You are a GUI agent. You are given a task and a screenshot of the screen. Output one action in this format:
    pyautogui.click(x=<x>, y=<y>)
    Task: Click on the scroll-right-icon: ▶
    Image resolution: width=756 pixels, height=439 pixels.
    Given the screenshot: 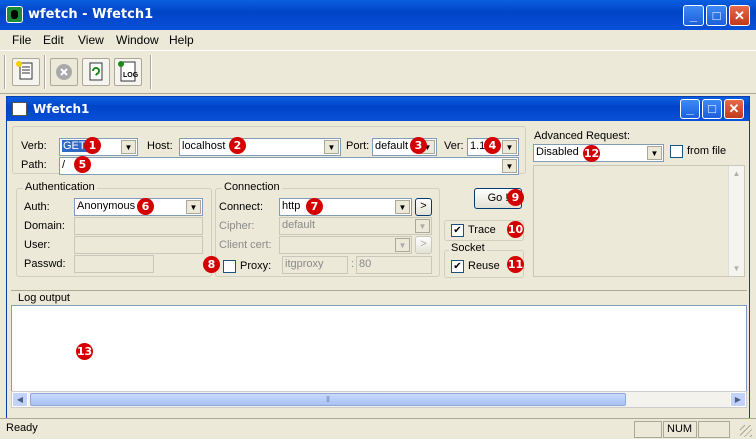 What is the action you would take?
    pyautogui.click(x=738, y=399)
    